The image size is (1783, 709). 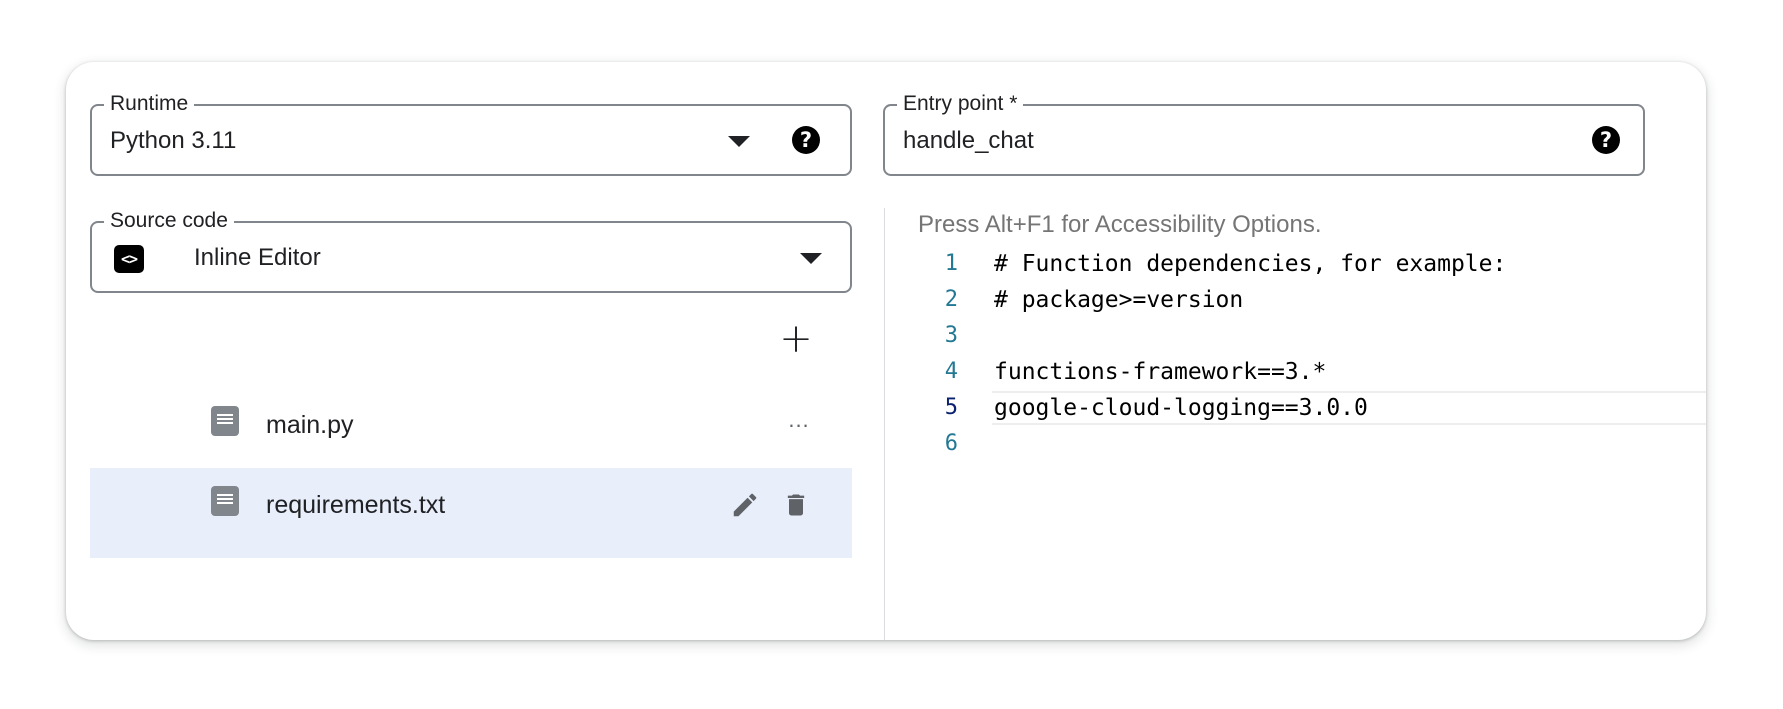 What do you see at coordinates (471, 250) in the screenshot?
I see `source-code-select: Source code <> Inline Editor` at bounding box center [471, 250].